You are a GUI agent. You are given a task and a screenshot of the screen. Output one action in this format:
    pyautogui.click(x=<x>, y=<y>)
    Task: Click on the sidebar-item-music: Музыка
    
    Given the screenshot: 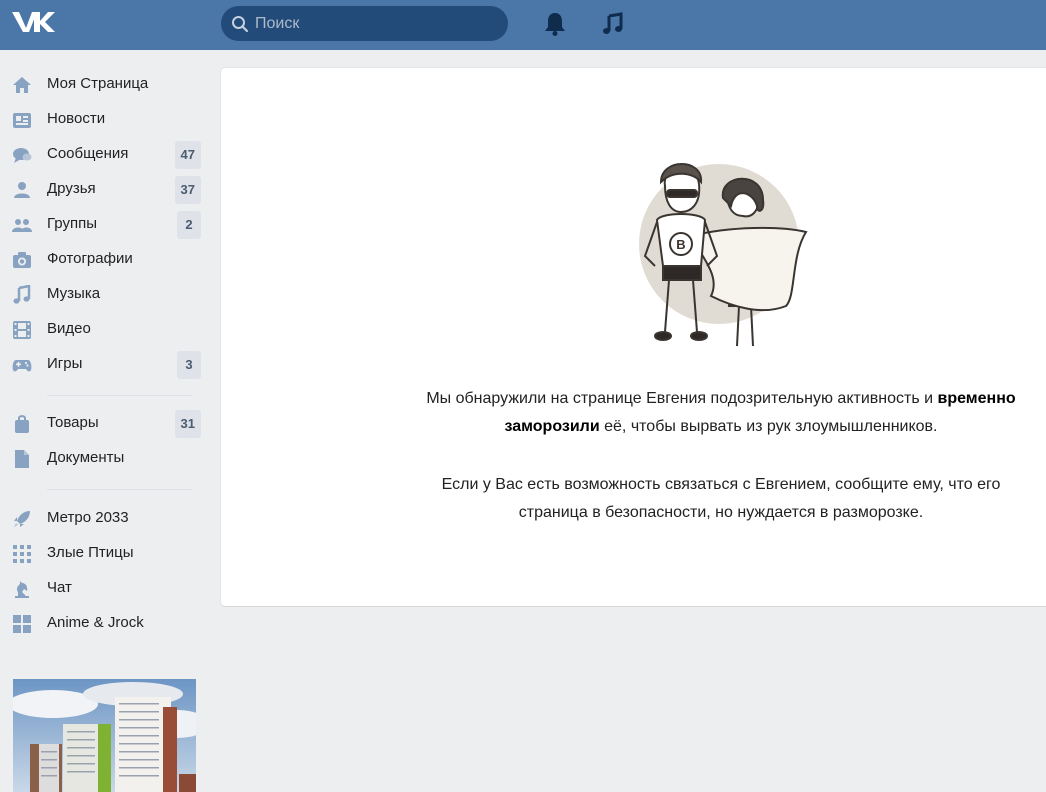 What is the action you would take?
    pyautogui.click(x=105, y=294)
    